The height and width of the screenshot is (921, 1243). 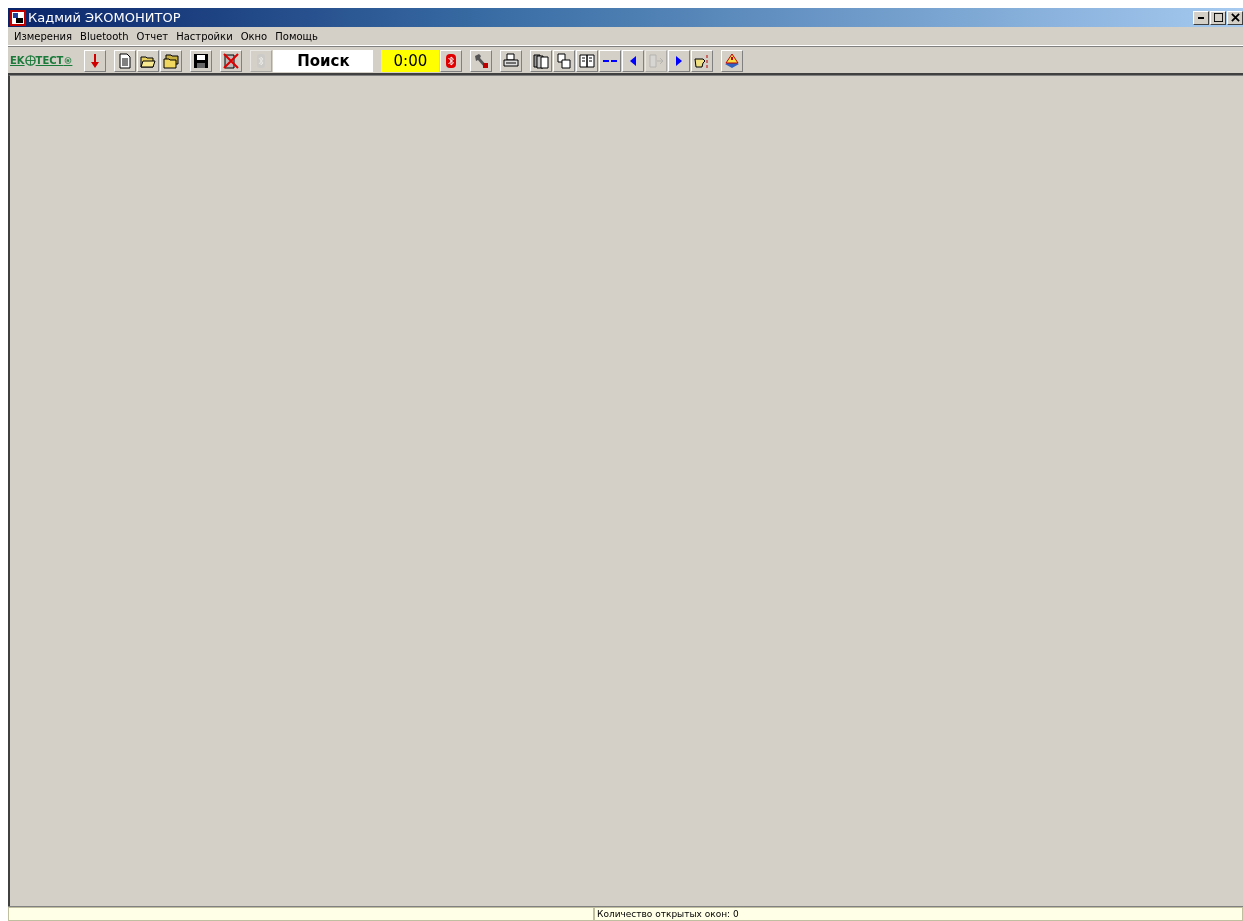 I want to click on menu-item: Отчет, so click(x=152, y=36).